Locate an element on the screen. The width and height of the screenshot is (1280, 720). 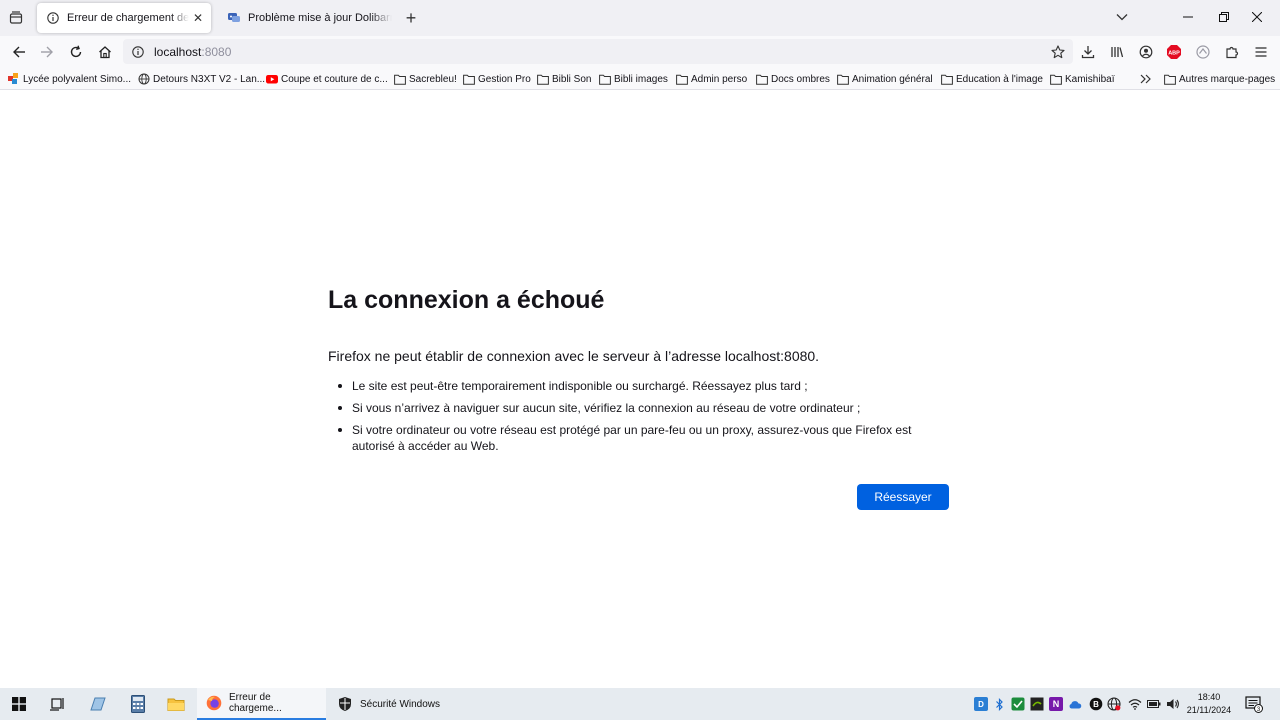
bookmark-folder: Bibli images is located at coordinates (633, 79).